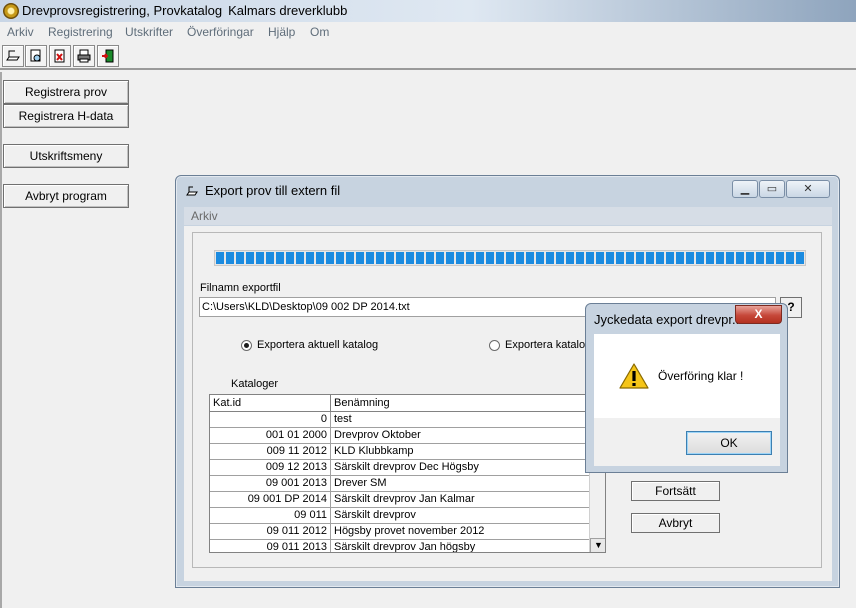 The width and height of the screenshot is (856, 608). What do you see at coordinates (220, 32) in the screenshot?
I see `menu-overforingar: Överföringar` at bounding box center [220, 32].